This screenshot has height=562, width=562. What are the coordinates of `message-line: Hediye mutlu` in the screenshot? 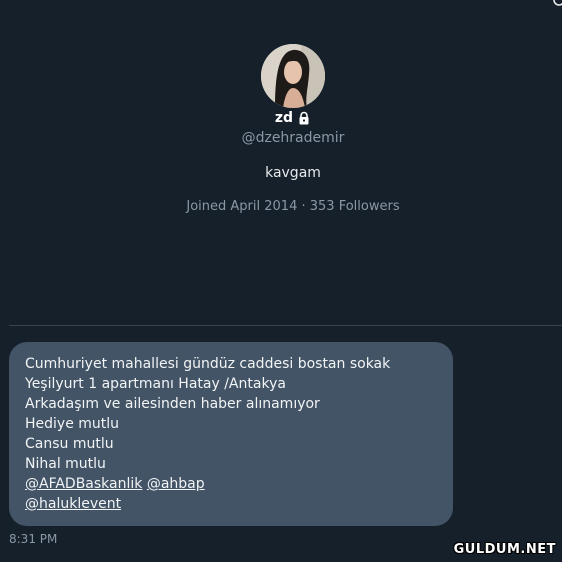 It's located at (72, 424).